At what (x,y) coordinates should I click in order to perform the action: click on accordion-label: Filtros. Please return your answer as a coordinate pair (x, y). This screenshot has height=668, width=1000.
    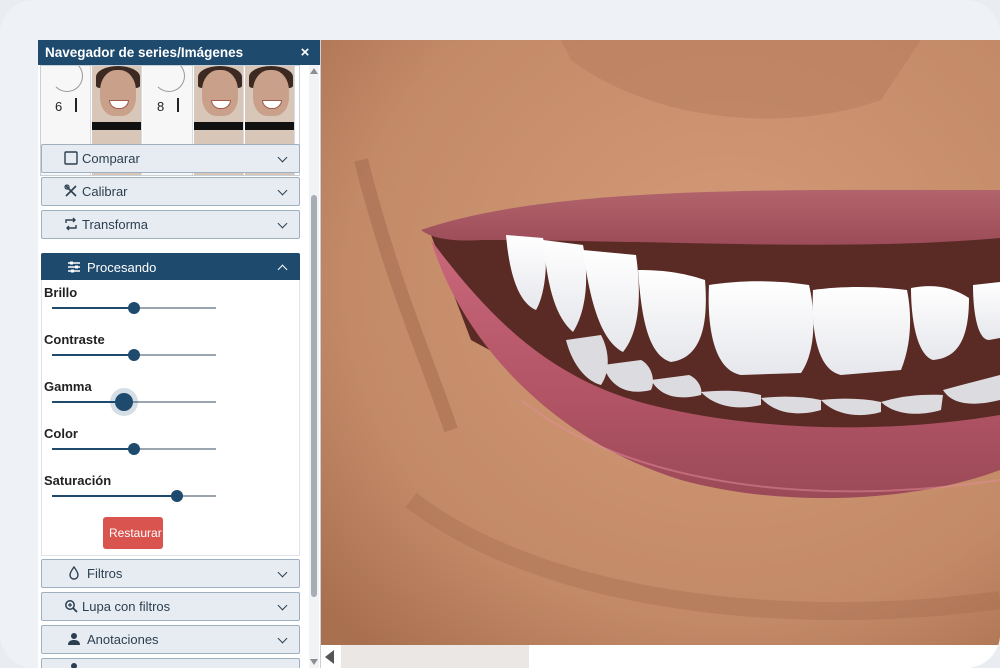
    Looking at the image, I should click on (105, 573).